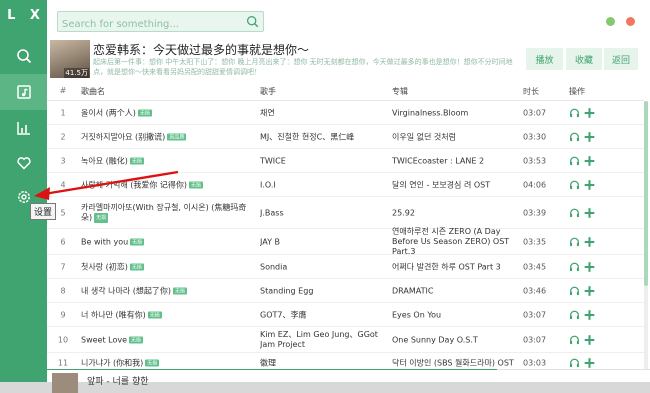  What do you see at coordinates (164, 290) in the screenshot?
I see `song-name: 내 생각 나마라 (想起了你) 无损` at bounding box center [164, 290].